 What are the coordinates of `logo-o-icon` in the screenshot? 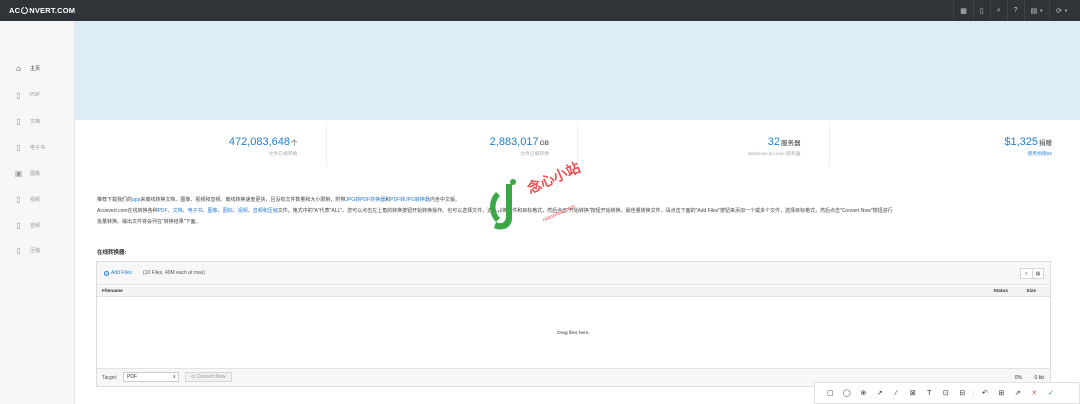 It's located at (25, 10).